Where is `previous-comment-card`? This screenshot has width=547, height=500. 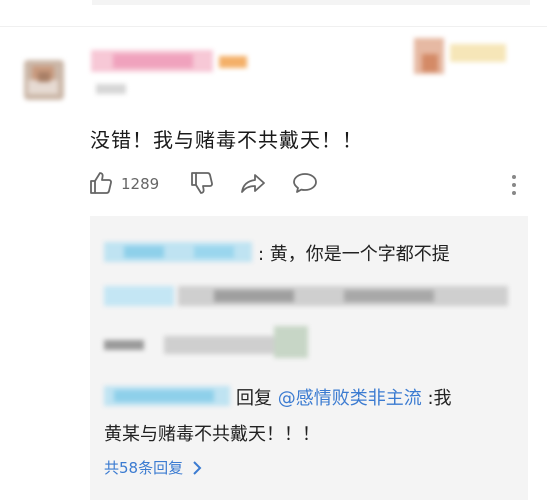 previous-comment-card is located at coordinates (311, 2).